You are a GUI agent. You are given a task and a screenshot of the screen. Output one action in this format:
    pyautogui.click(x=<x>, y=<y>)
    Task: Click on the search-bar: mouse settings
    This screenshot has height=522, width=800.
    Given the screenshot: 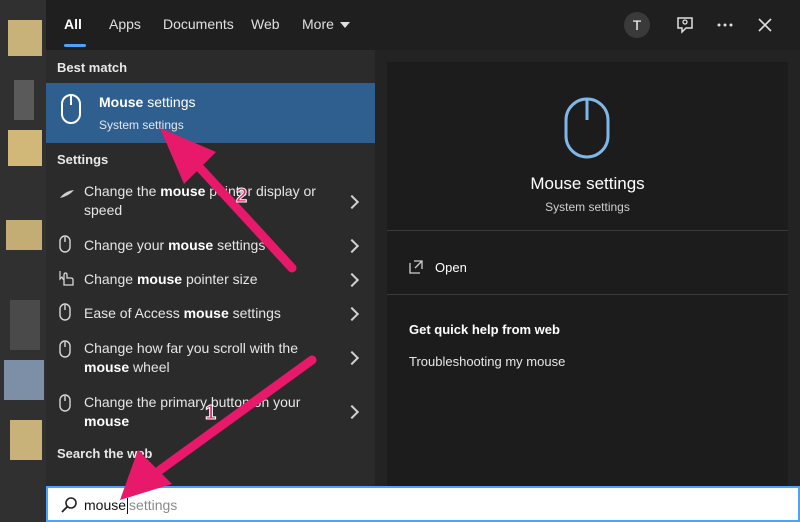 What is the action you would take?
    pyautogui.click(x=423, y=504)
    